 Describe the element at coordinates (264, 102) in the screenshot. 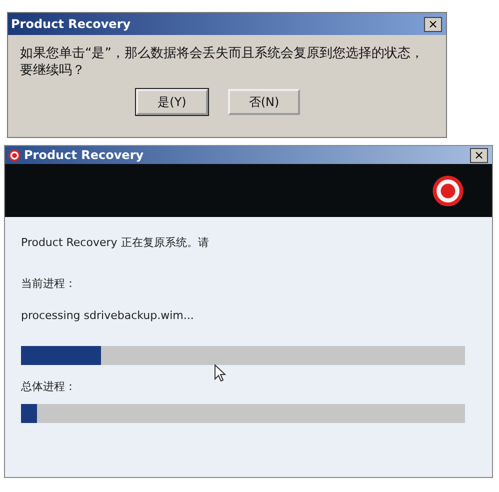

I see `dialog-button: 否(N)` at that location.